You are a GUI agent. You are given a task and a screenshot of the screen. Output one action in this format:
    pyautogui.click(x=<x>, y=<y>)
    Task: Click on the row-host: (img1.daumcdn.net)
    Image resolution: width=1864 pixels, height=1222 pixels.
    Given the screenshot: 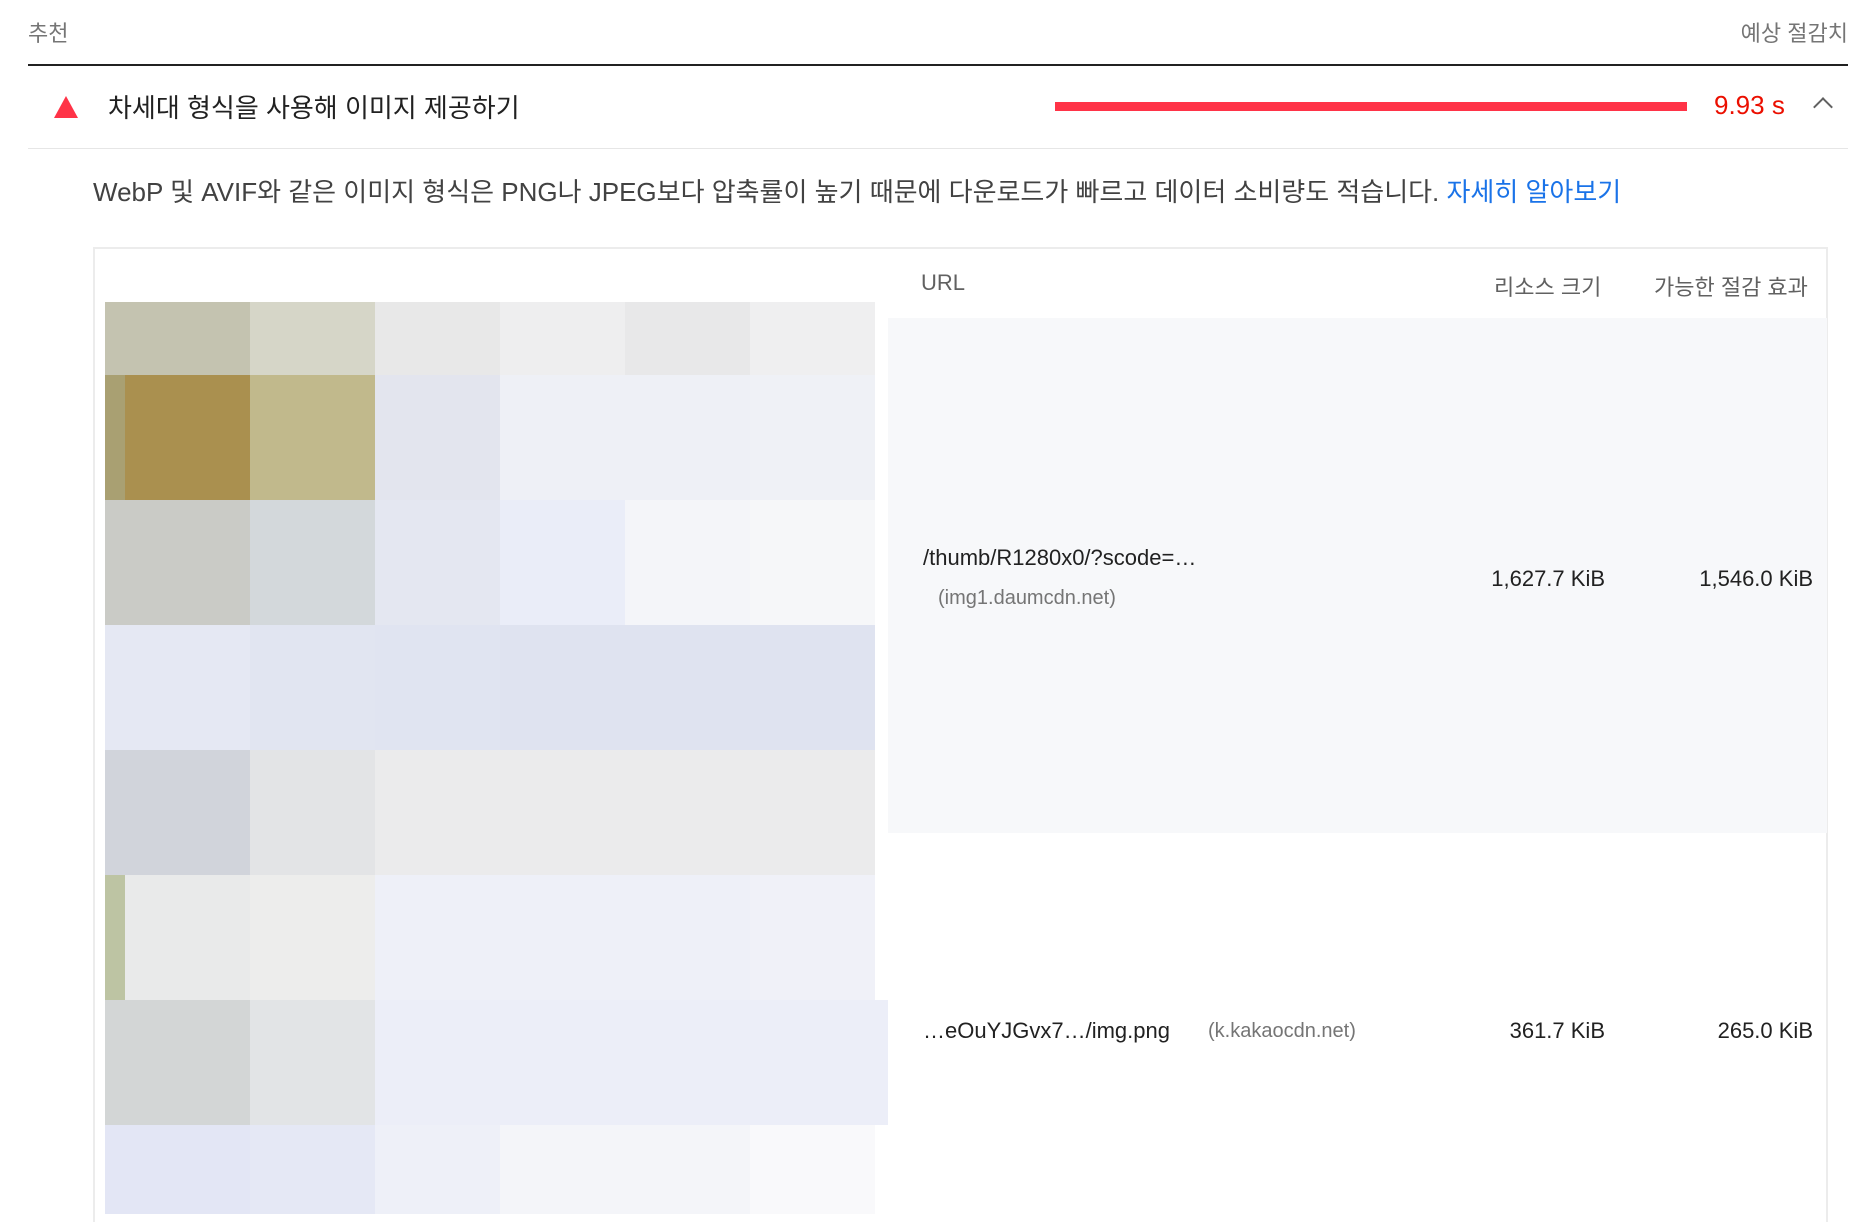 What is the action you would take?
    pyautogui.click(x=1027, y=598)
    